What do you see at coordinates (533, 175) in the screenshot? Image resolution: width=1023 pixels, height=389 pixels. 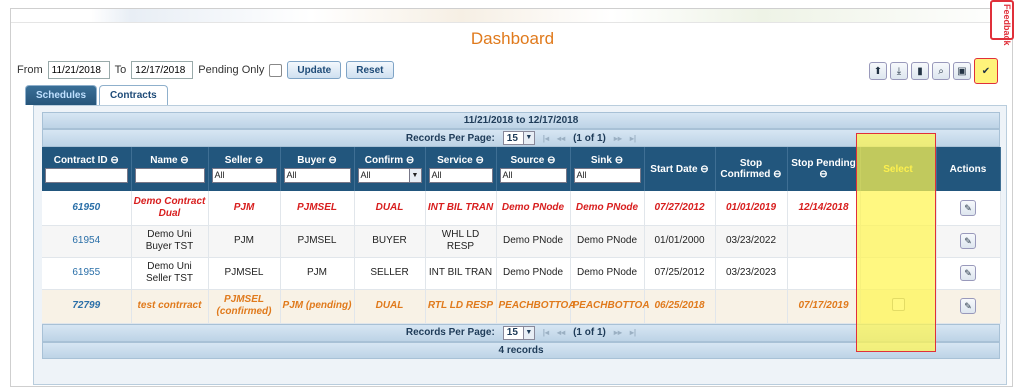 I see `filter-source: All` at bounding box center [533, 175].